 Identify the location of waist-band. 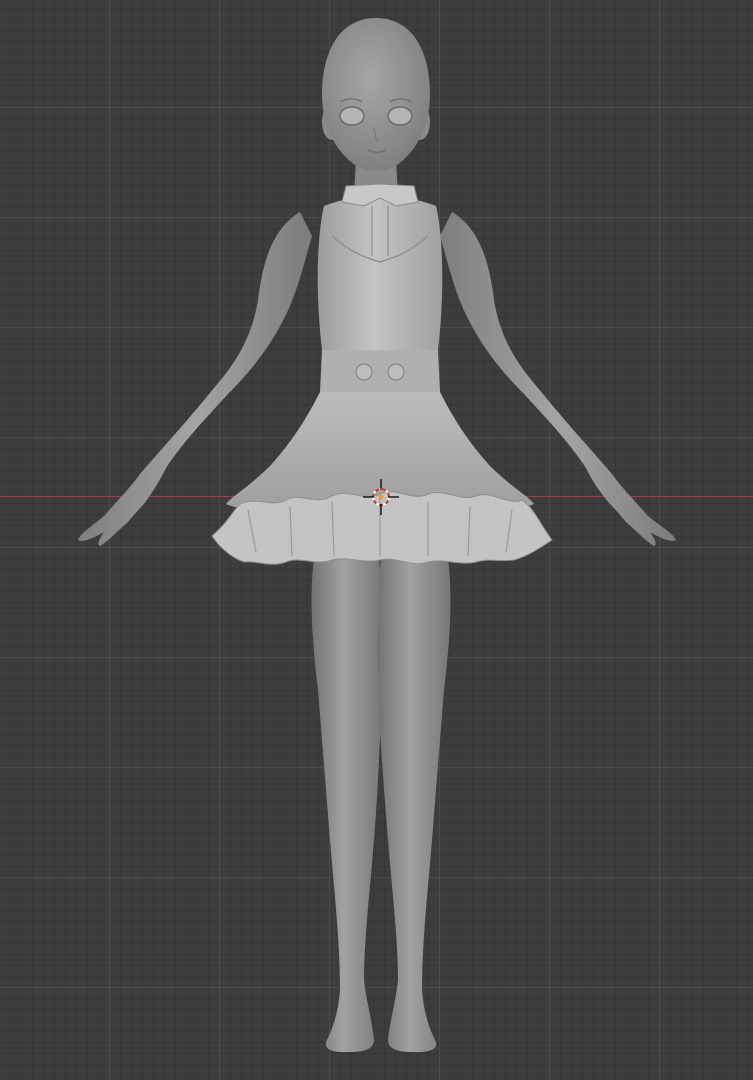
(380, 371).